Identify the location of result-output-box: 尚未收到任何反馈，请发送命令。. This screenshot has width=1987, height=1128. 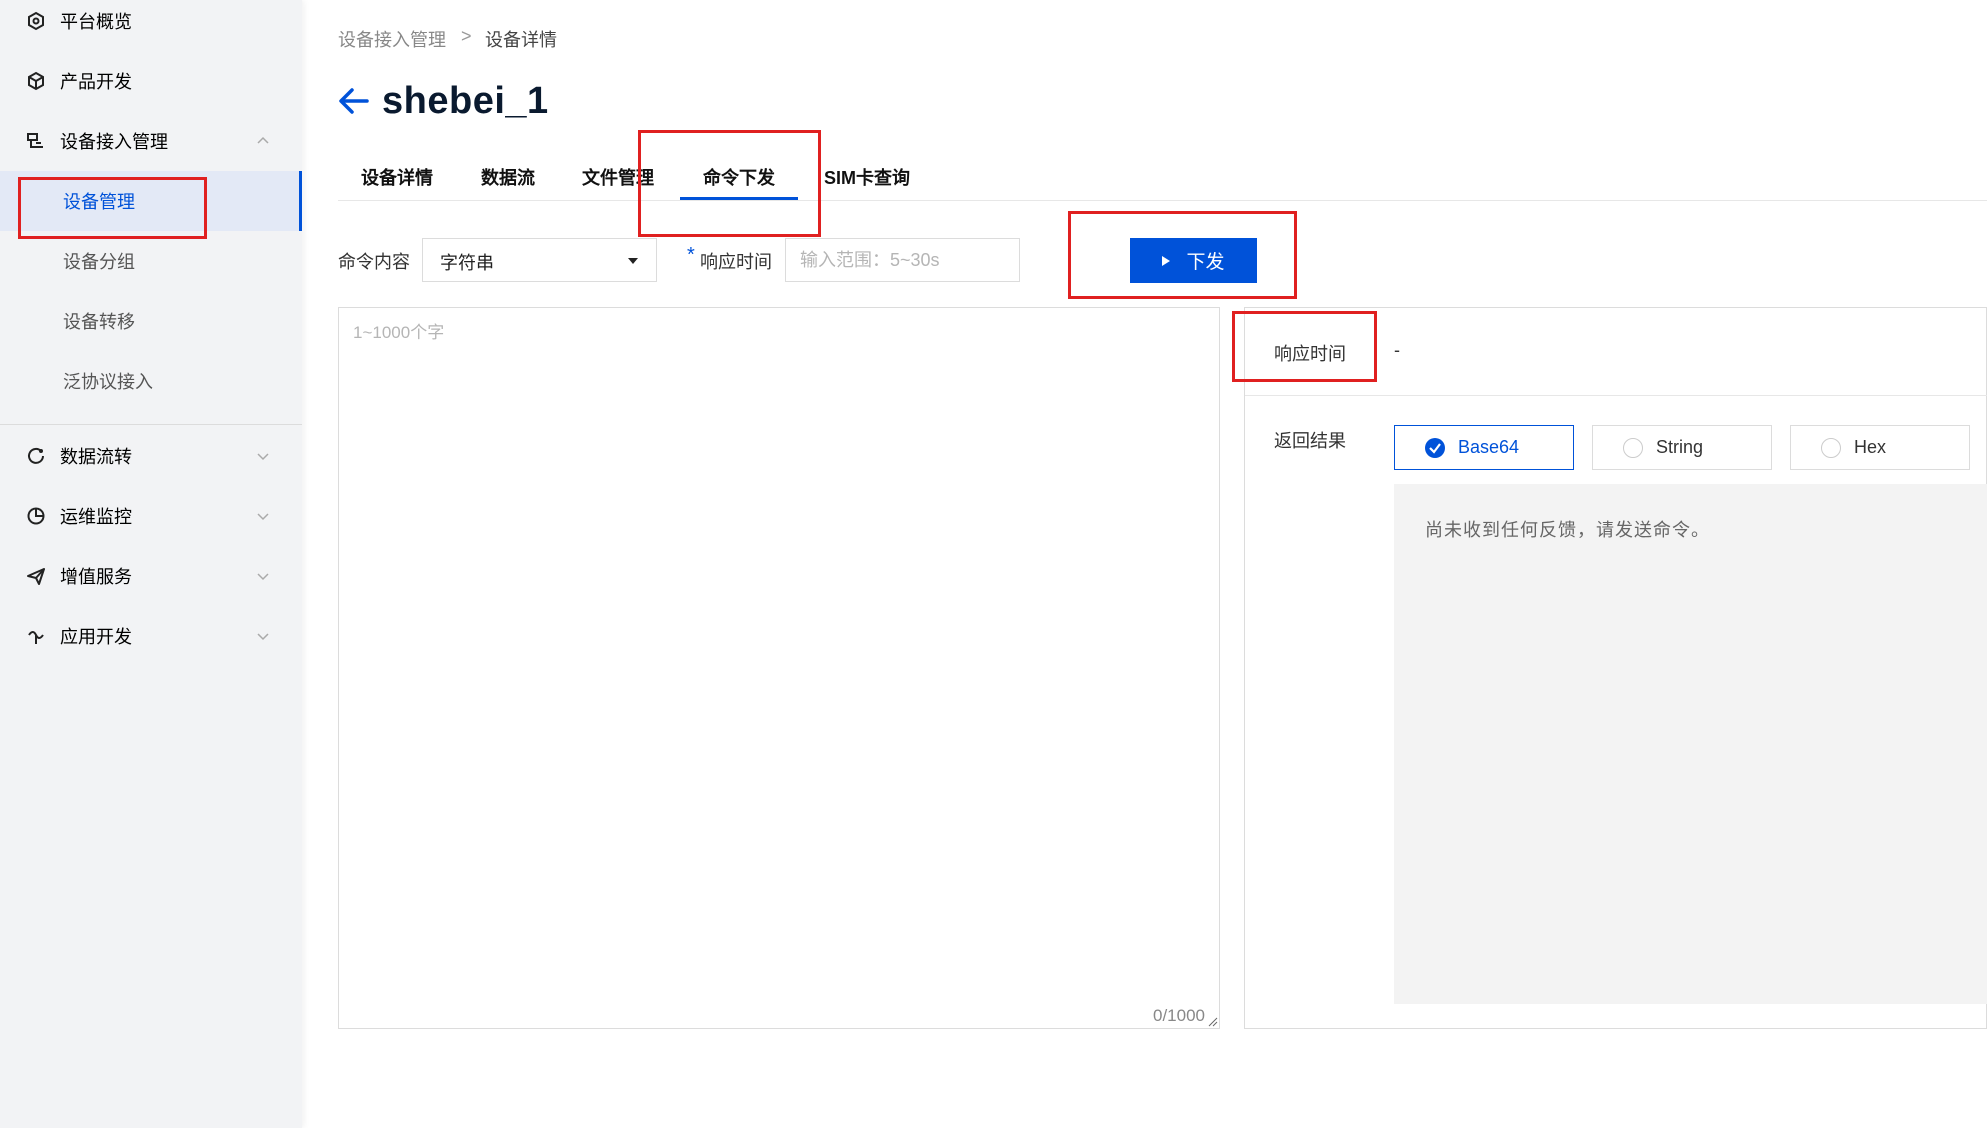
(1690, 744).